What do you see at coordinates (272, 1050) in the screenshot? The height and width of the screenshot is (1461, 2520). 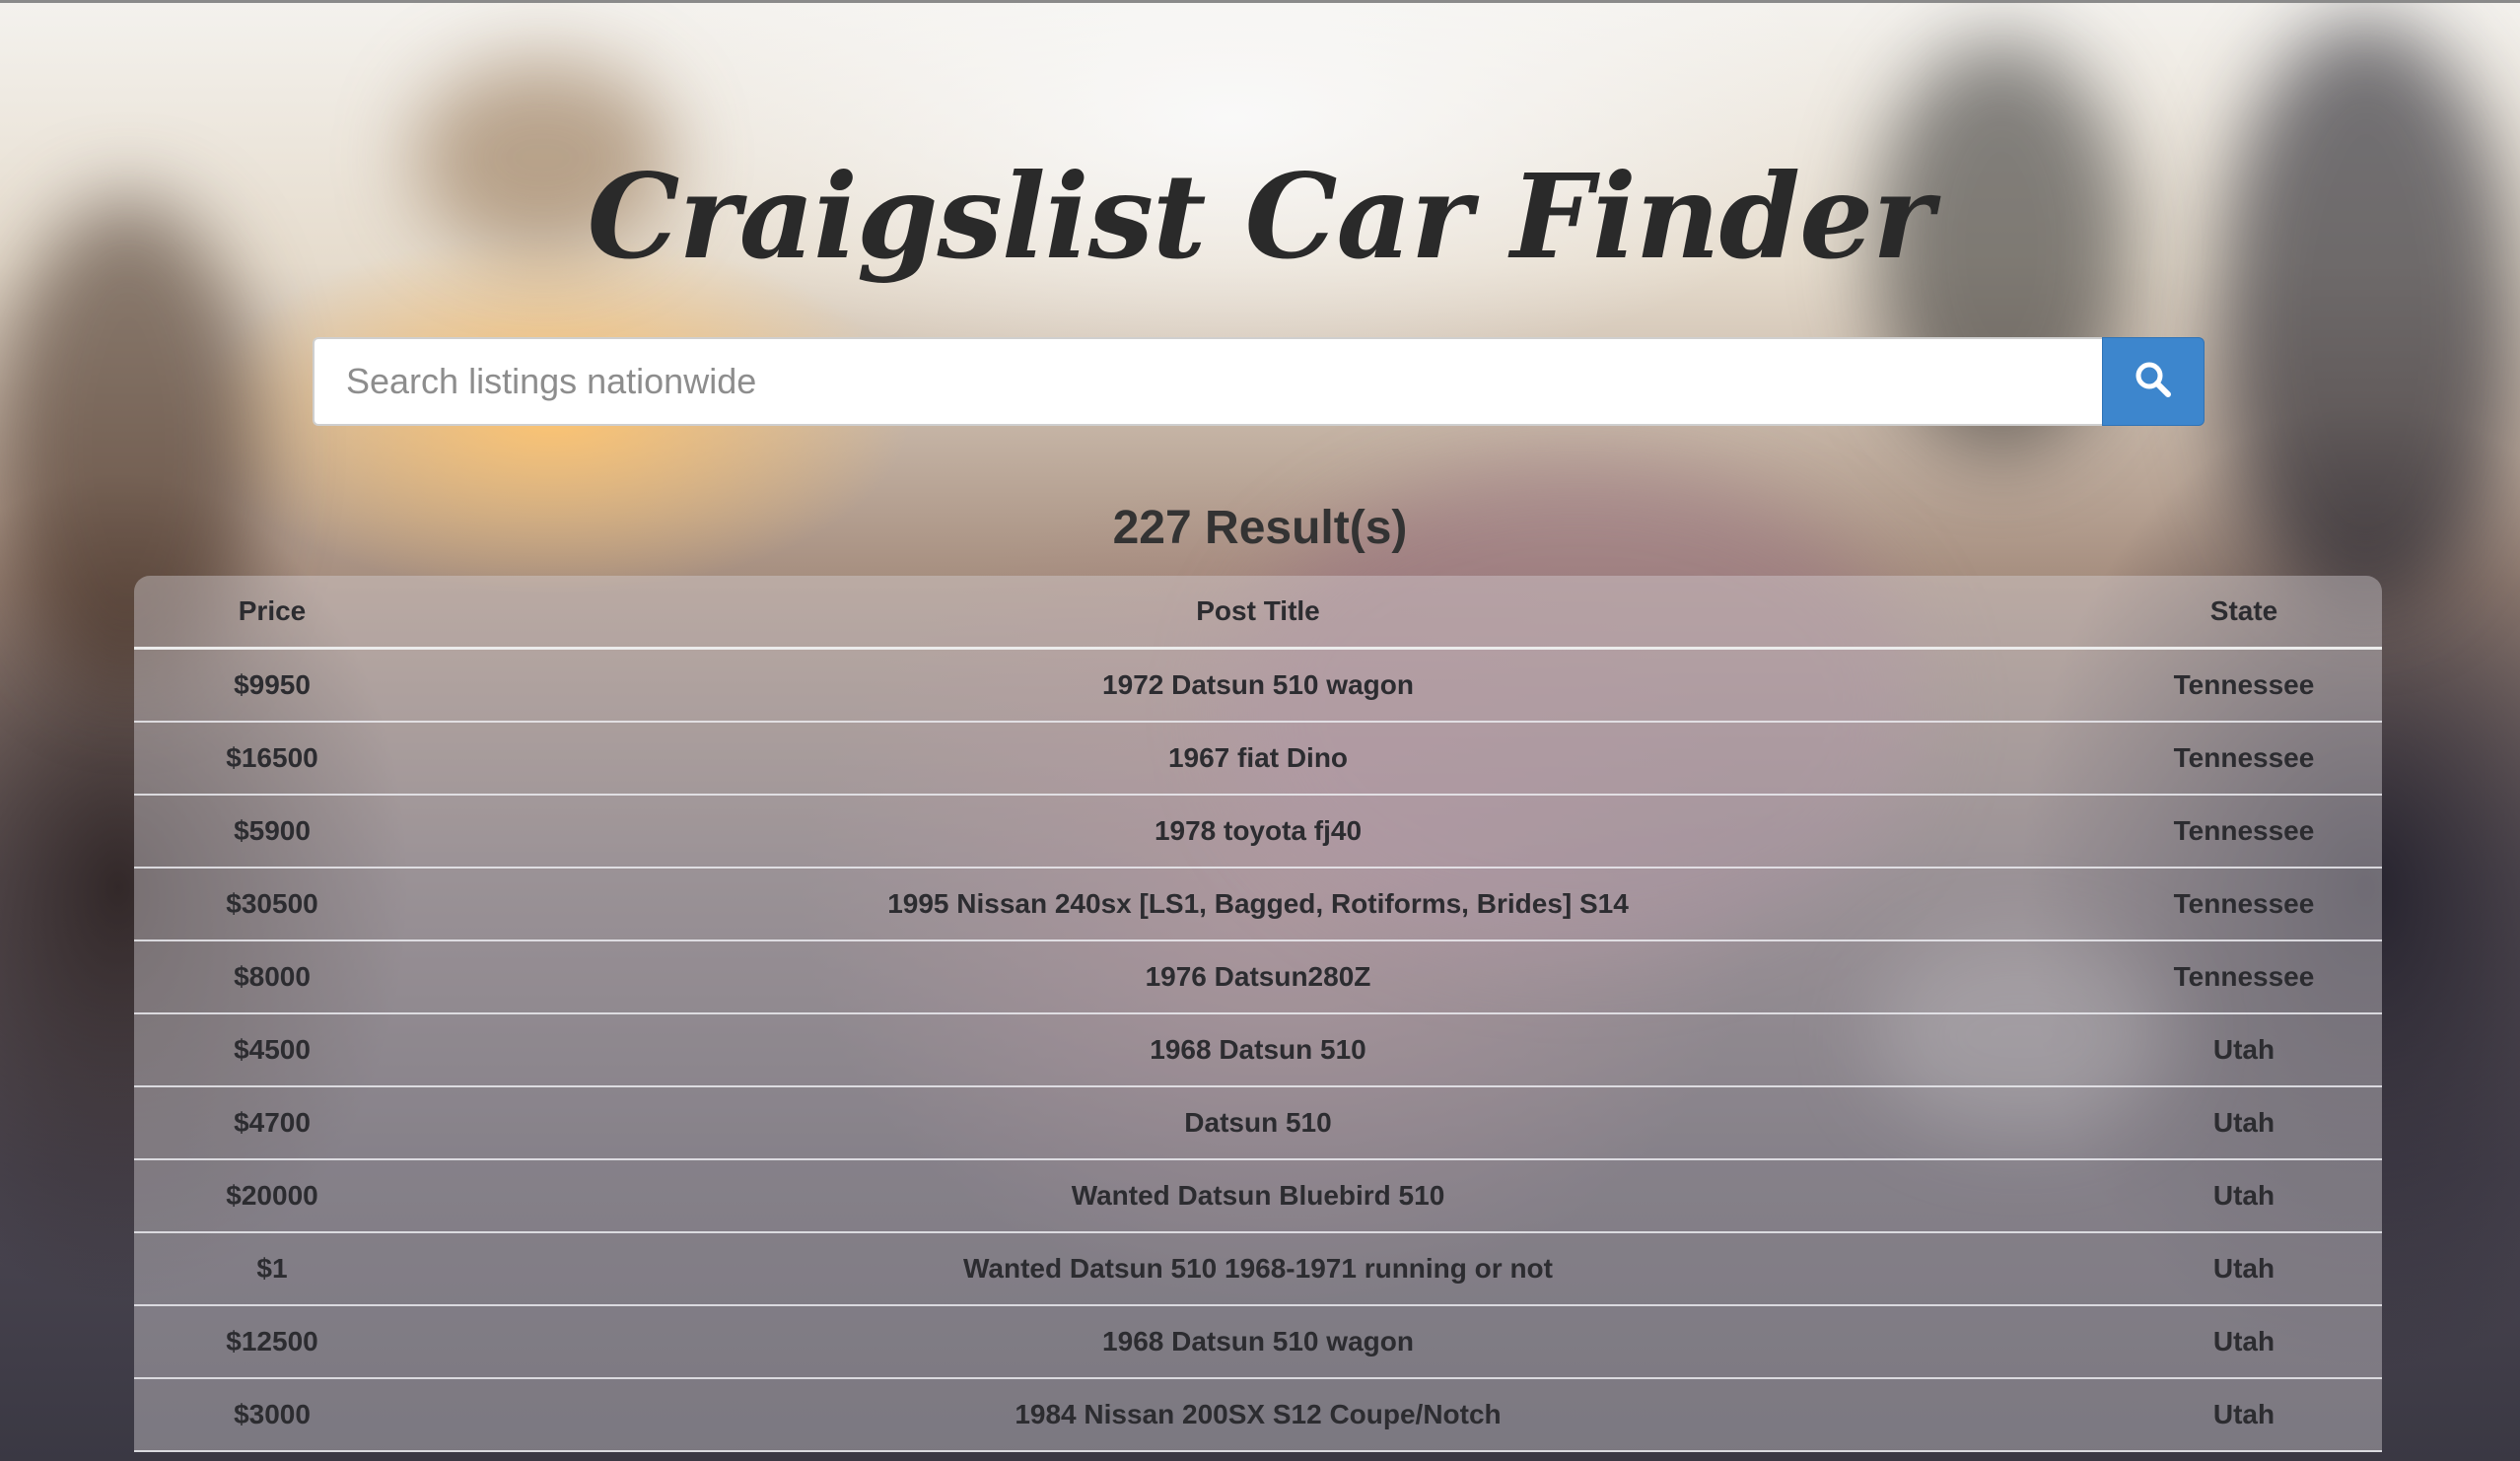 I see `cell-price: $4500` at bounding box center [272, 1050].